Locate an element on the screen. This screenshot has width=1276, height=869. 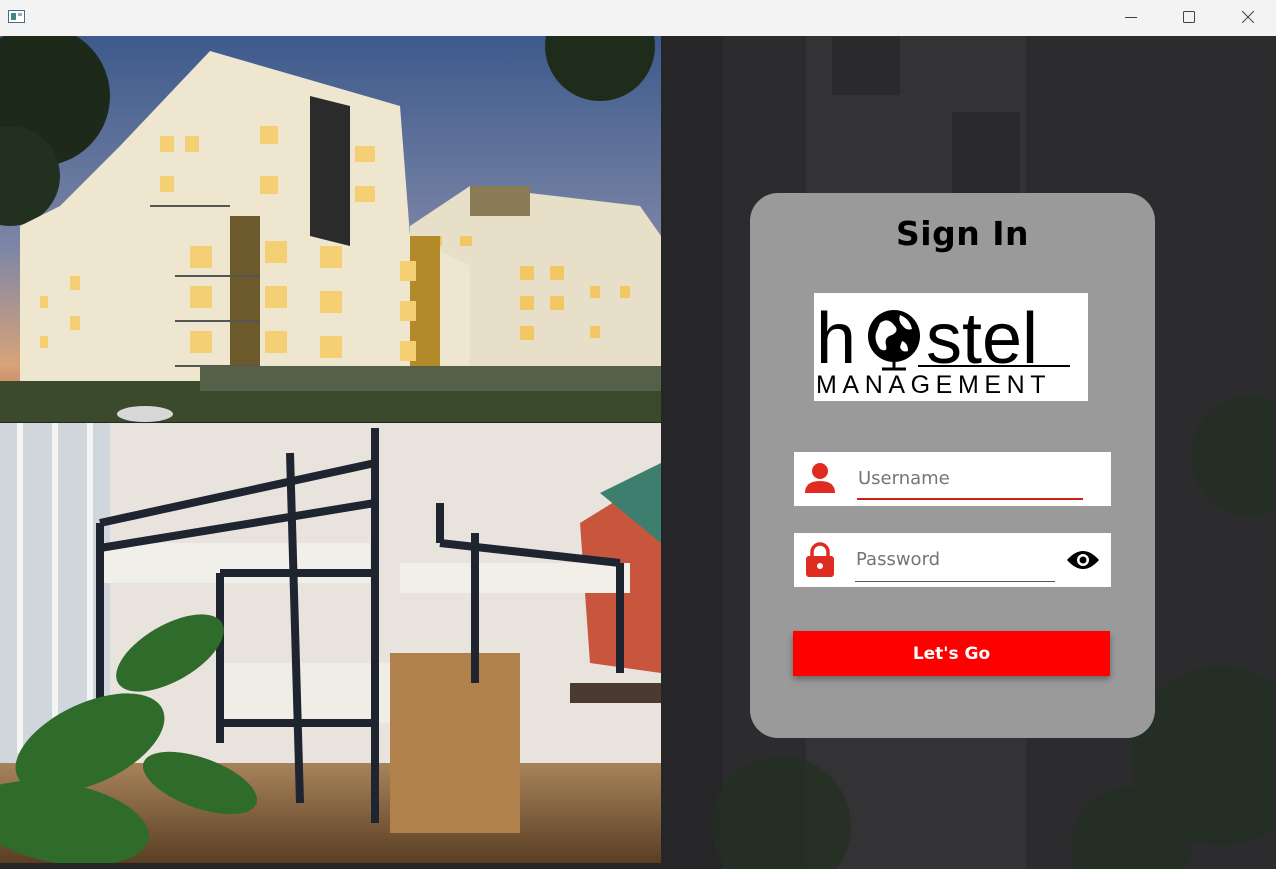
logo-letter-h: h is located at coordinates (836, 339).